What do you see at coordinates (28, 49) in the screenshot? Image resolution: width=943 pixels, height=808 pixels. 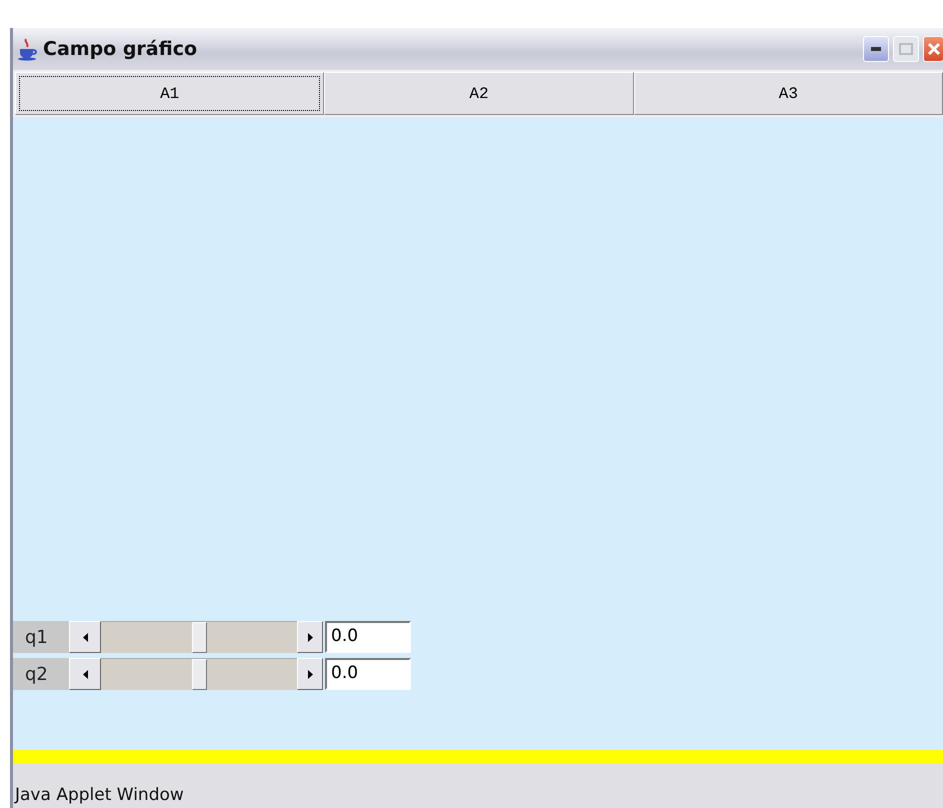 I see `coffee-cup-icon` at bounding box center [28, 49].